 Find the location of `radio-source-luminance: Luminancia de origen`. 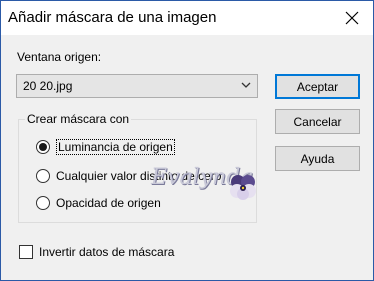

radio-source-luminance: Luminancia de origen is located at coordinates (105, 147).